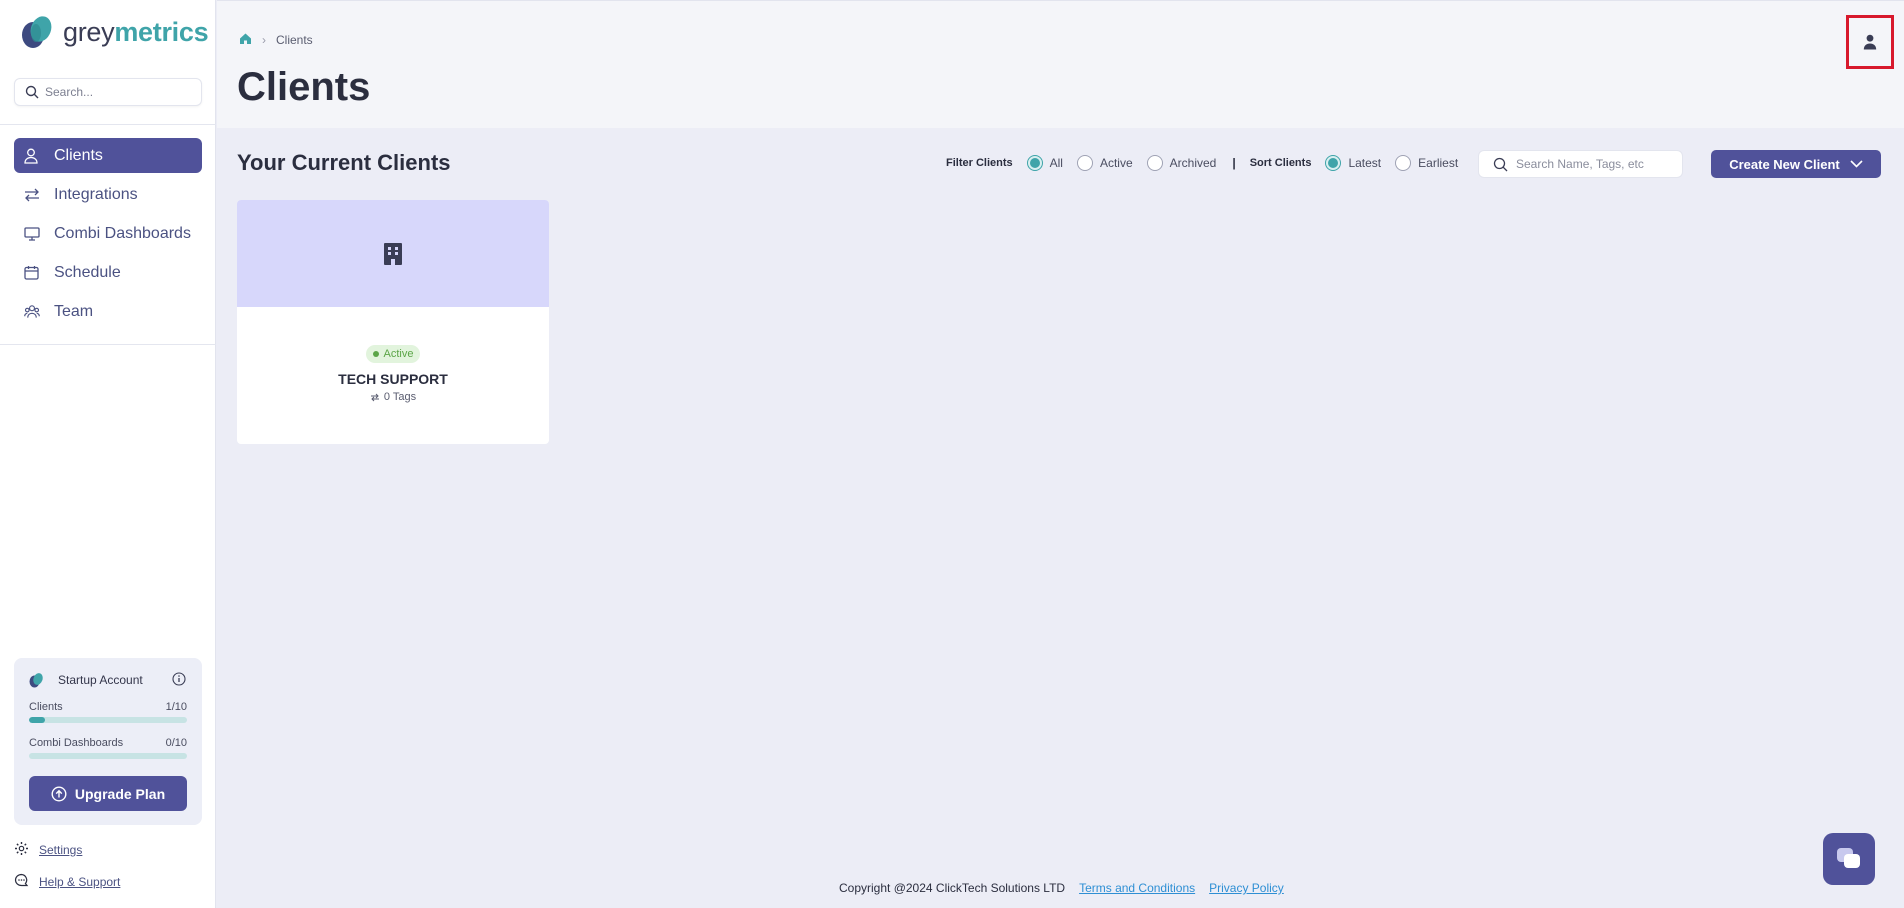  What do you see at coordinates (952, 888) in the screenshot?
I see `copyright-text: Copyright @2024 ClickTech Solutions LTD` at bounding box center [952, 888].